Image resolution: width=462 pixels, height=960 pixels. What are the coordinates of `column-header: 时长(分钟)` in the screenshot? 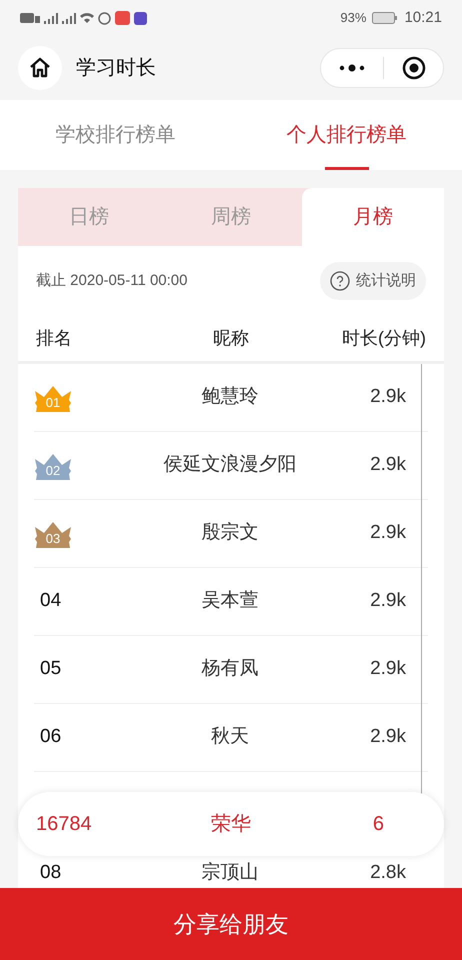 It's located at (383, 338).